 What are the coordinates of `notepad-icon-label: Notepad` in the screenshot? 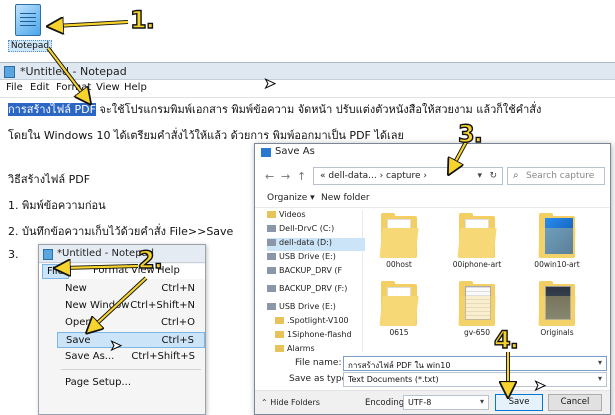 It's located at (30, 46).